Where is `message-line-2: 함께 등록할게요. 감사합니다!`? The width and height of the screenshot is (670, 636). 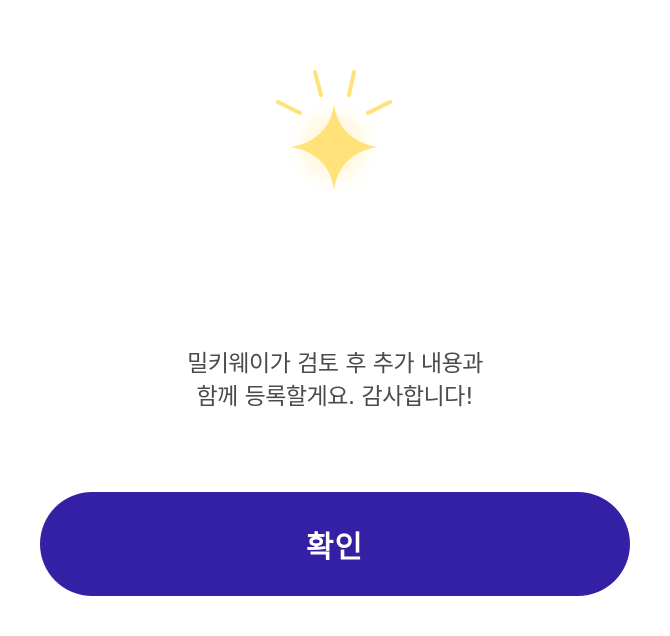 message-line-2: 함께 등록할게요. 감사합니다! is located at coordinates (335, 397).